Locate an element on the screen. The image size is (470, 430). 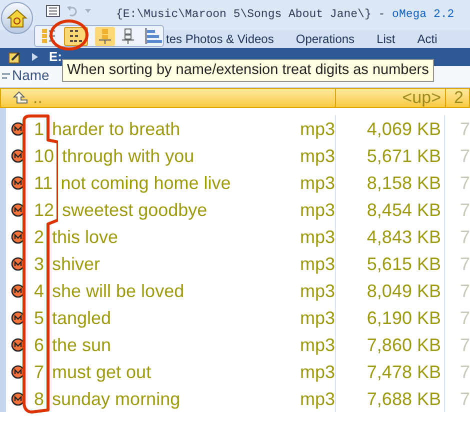
file-name: this love is located at coordinates (176, 236).